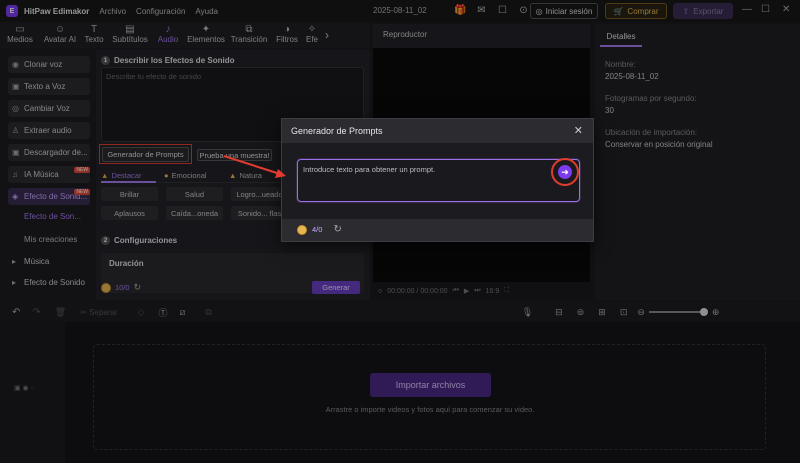 Image resolution: width=800 pixels, height=463 pixels. I want to click on dialog-body: Introduce texto para obtener un prompt., so click(437, 181).